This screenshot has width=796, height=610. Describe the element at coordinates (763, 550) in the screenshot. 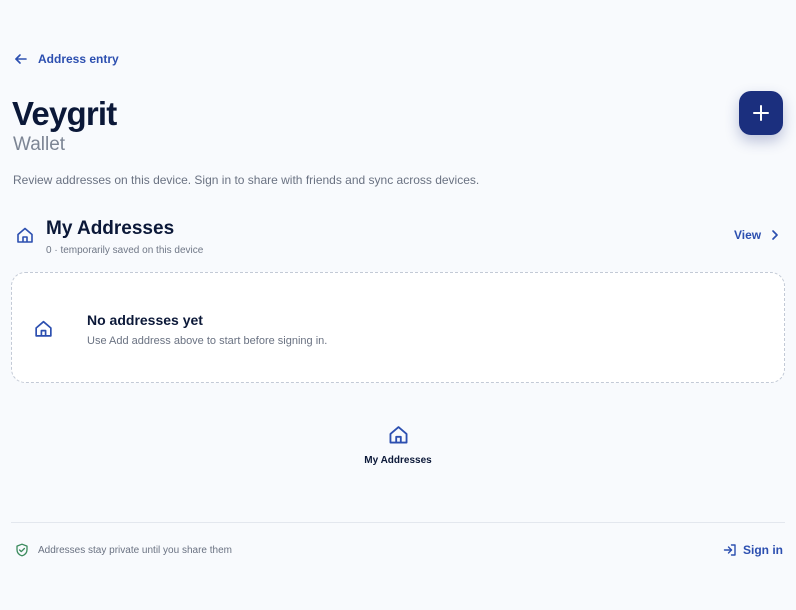

I see `sign-in-label: Sign in` at that location.